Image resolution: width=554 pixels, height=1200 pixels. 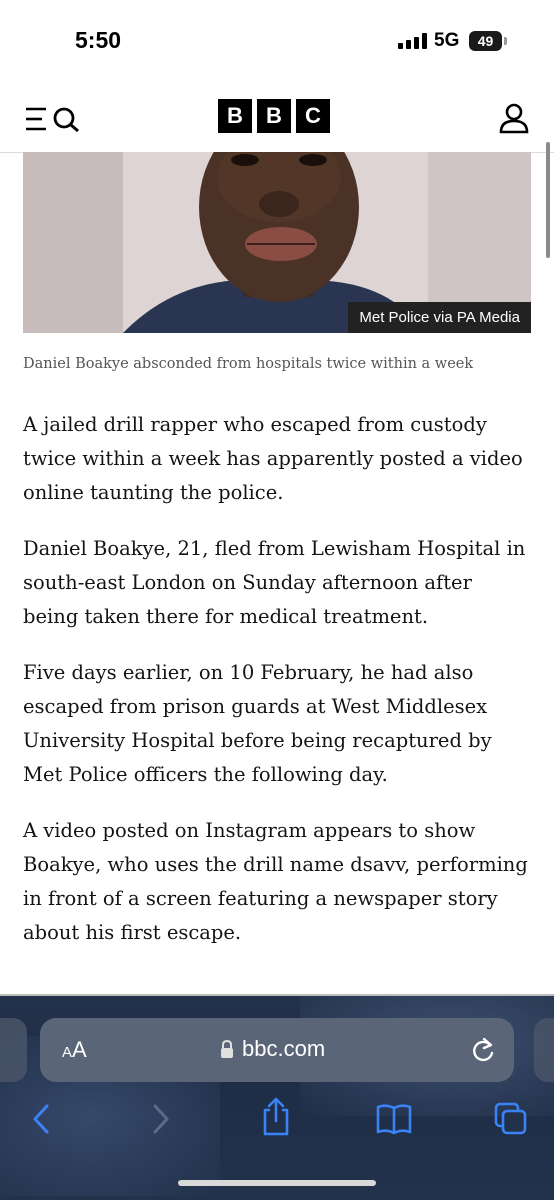 I want to click on account-icon, so click(x=514, y=118).